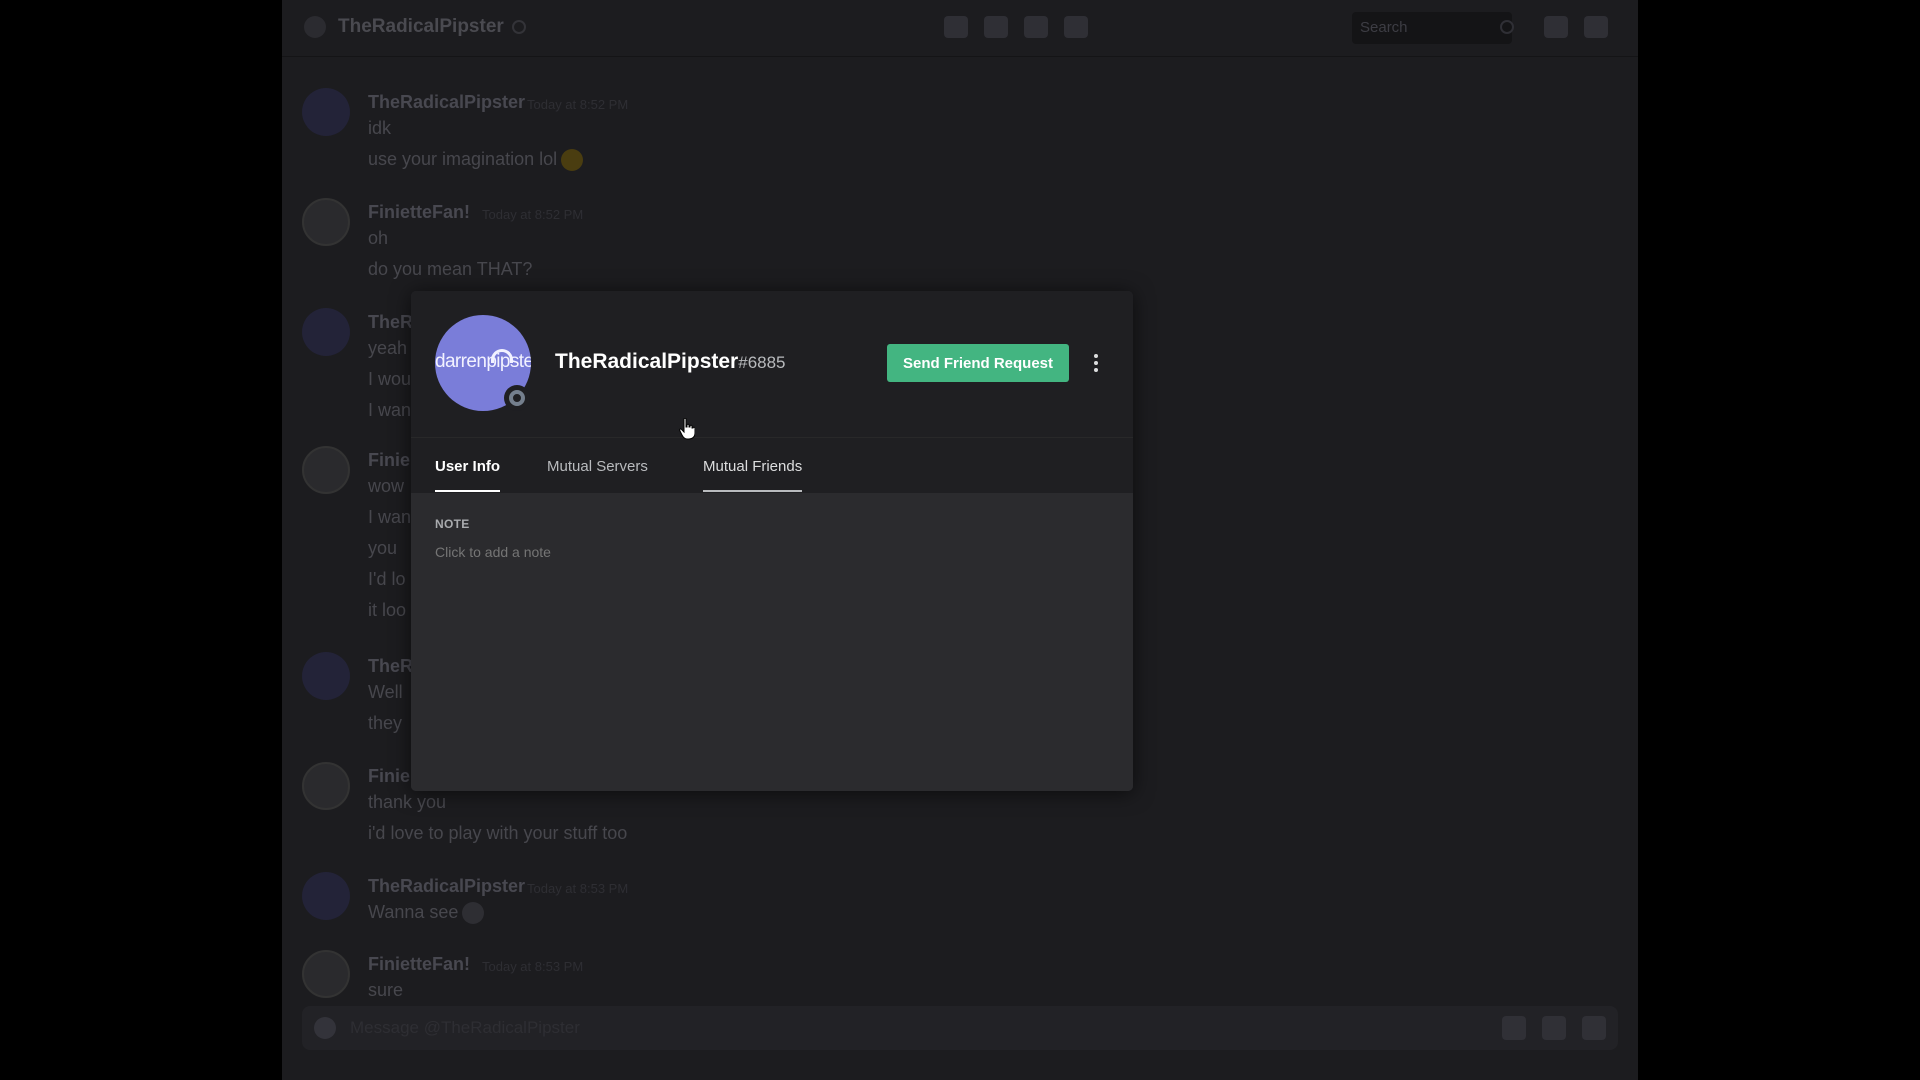  Describe the element at coordinates (385, 723) in the screenshot. I see `message-text: they` at that location.